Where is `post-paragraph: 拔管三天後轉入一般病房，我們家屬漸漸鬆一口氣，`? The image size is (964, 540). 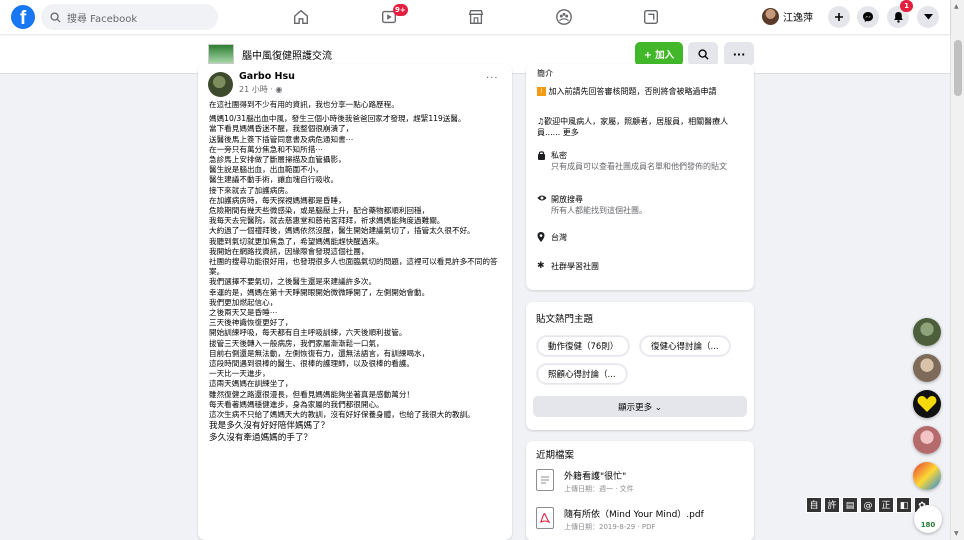 post-paragraph: 拔管三天後轉入一般病房，我們家屬漸漸鬆一口氣， is located at coordinates (296, 343).